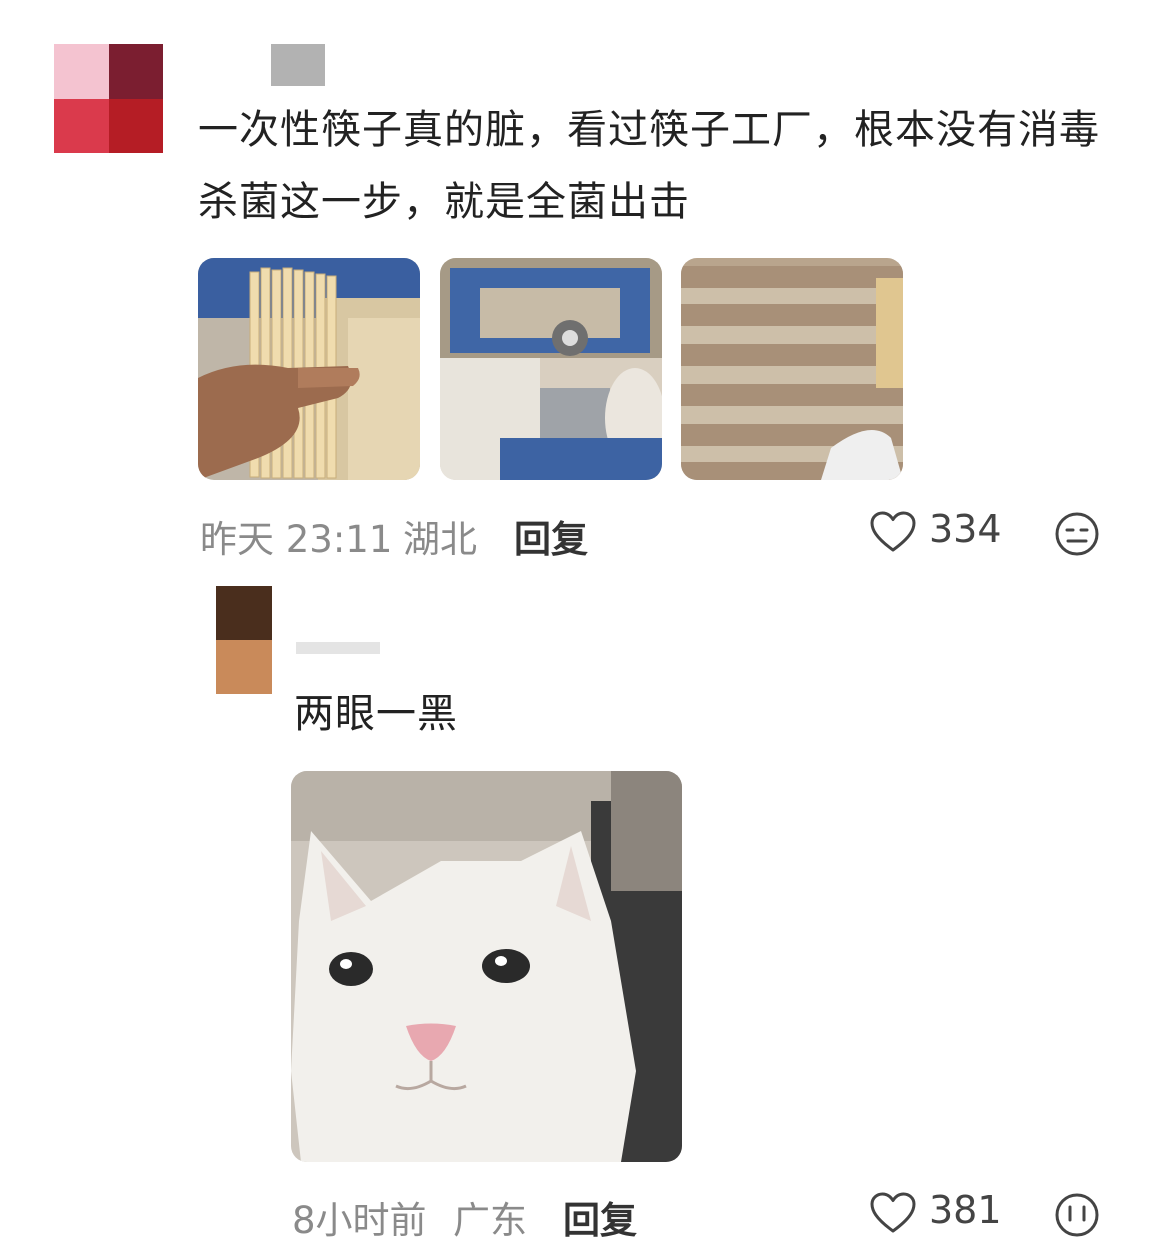  What do you see at coordinates (792, 369) in the screenshot?
I see `comment-image-chopstick-bundles` at bounding box center [792, 369].